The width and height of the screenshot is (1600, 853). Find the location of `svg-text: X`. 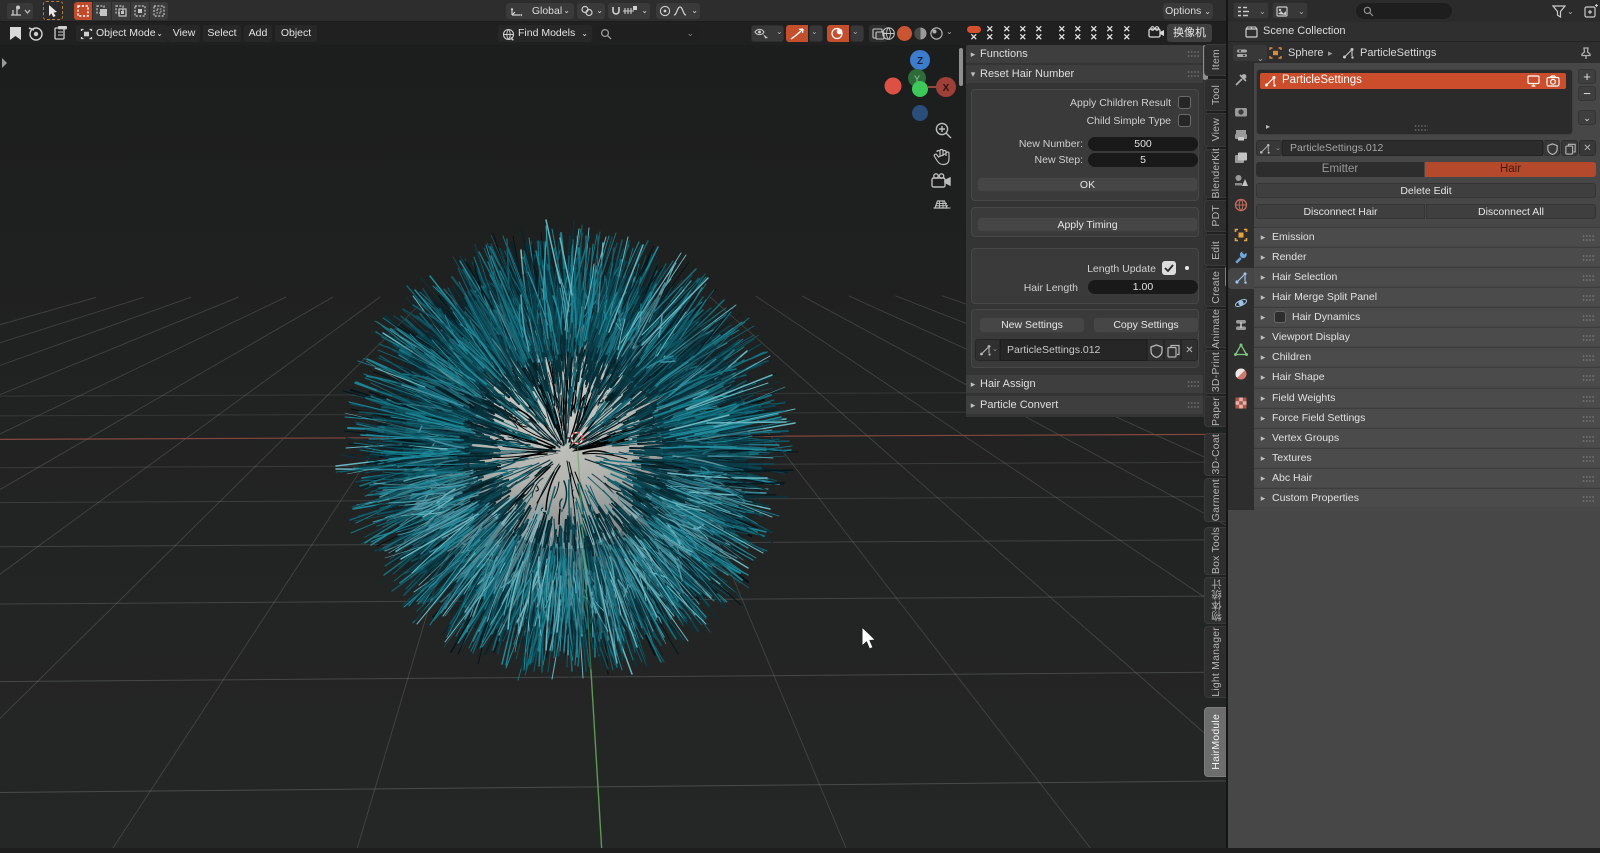

svg-text: X is located at coordinates (946, 88).